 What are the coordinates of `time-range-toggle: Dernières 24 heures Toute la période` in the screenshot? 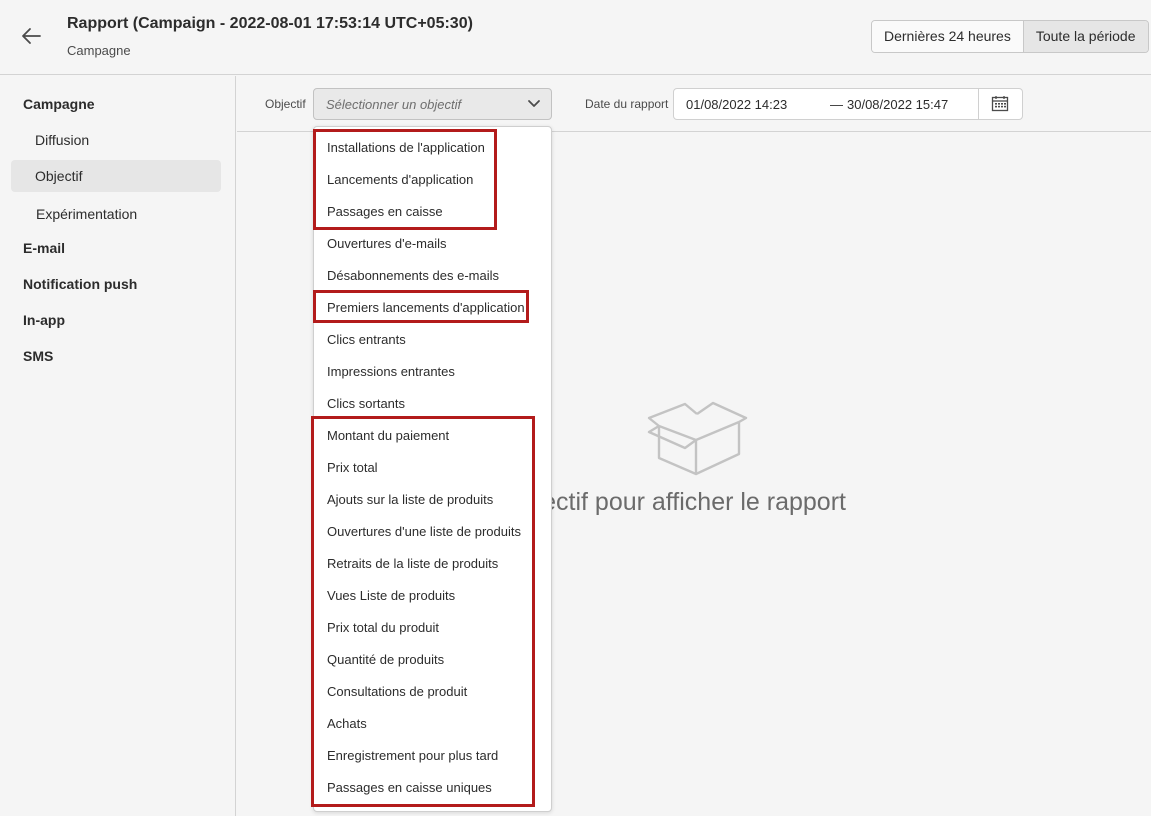 It's located at (1010, 36).